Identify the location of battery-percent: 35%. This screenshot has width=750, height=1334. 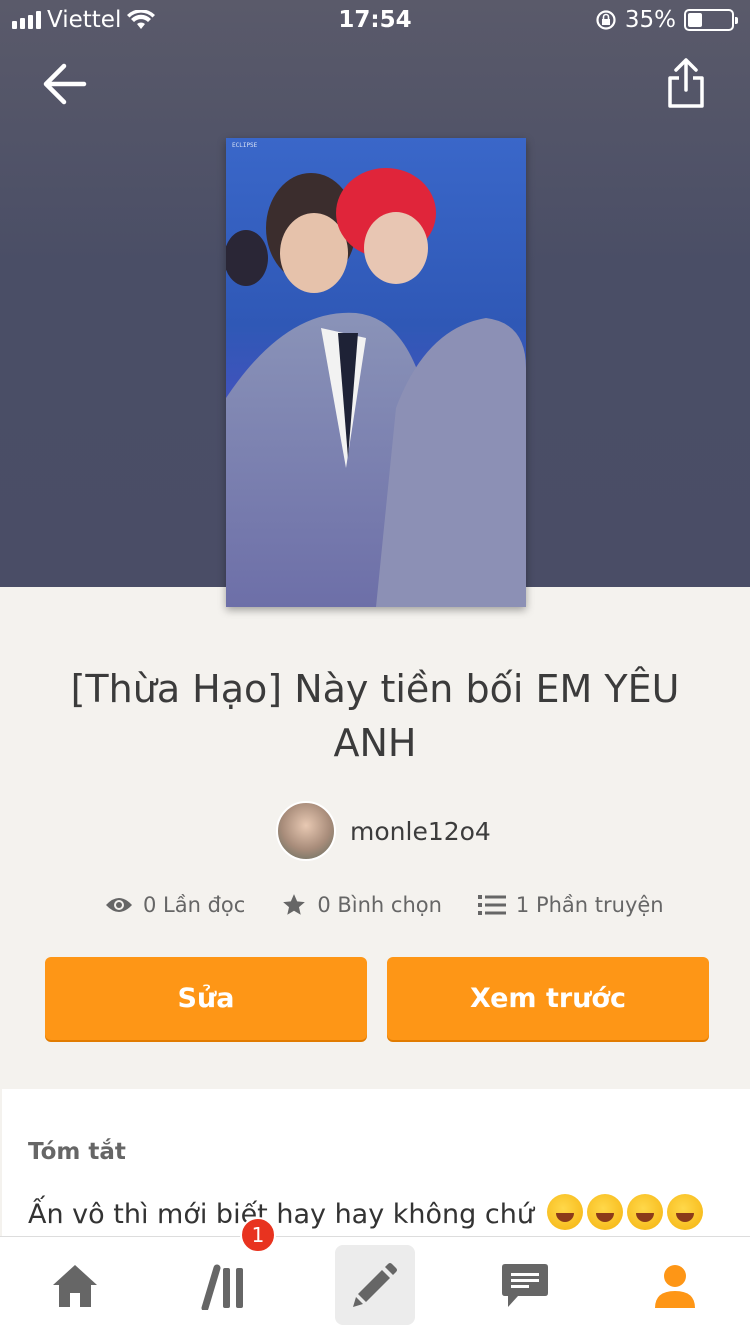
(650, 20).